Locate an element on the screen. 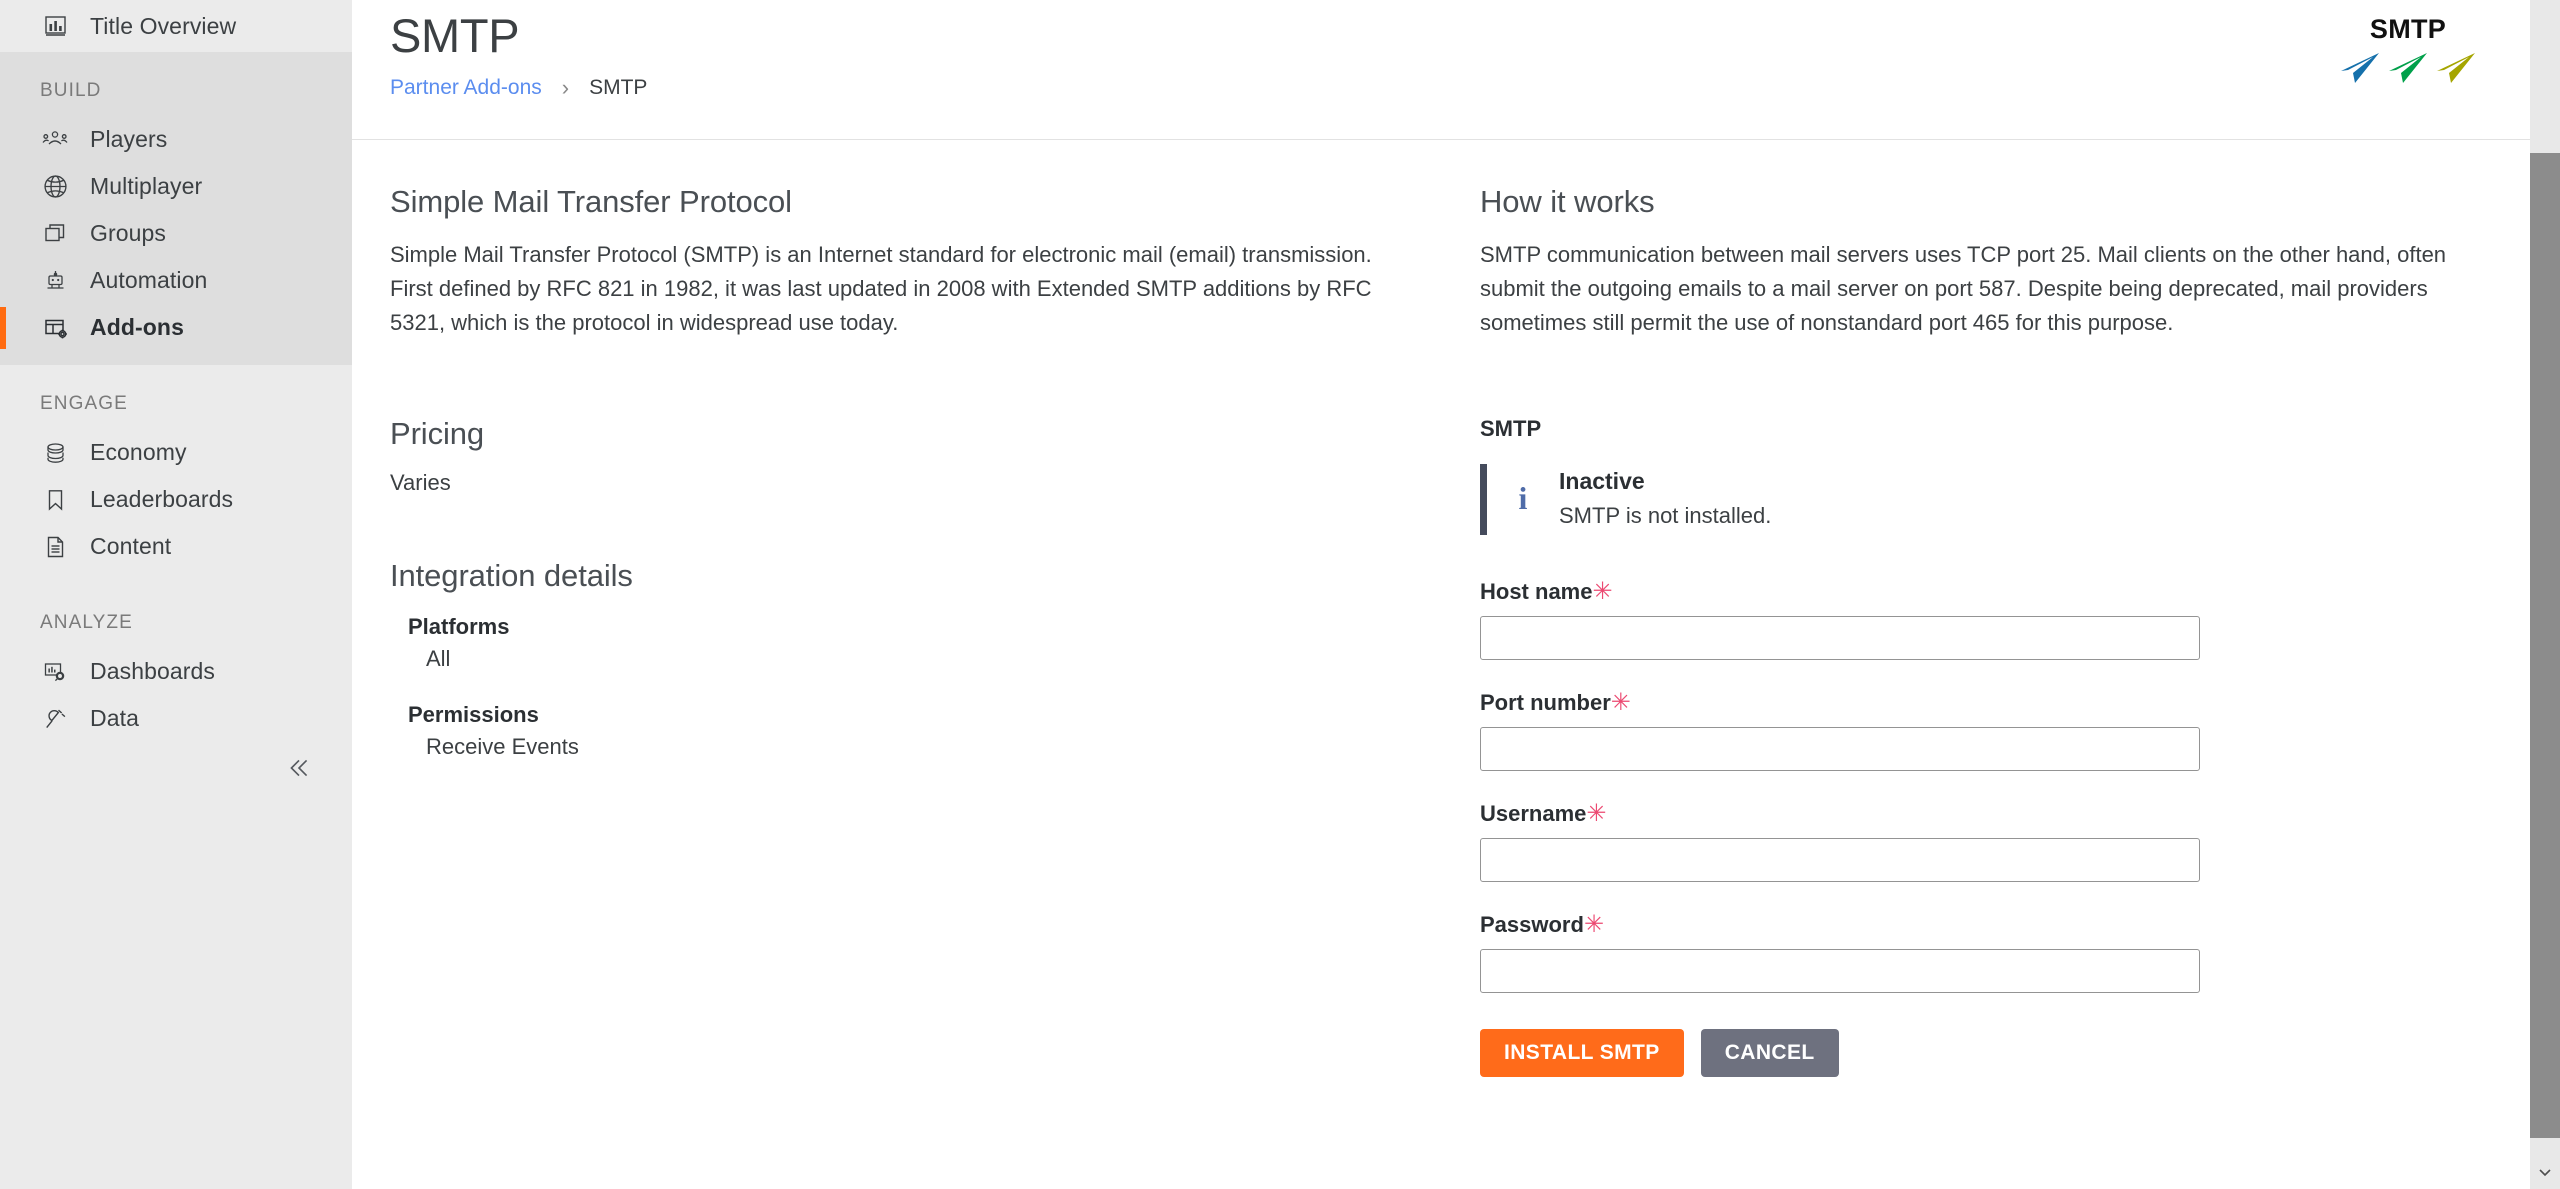  smtp-brand-logo: SMTP is located at coordinates (2408, 53).